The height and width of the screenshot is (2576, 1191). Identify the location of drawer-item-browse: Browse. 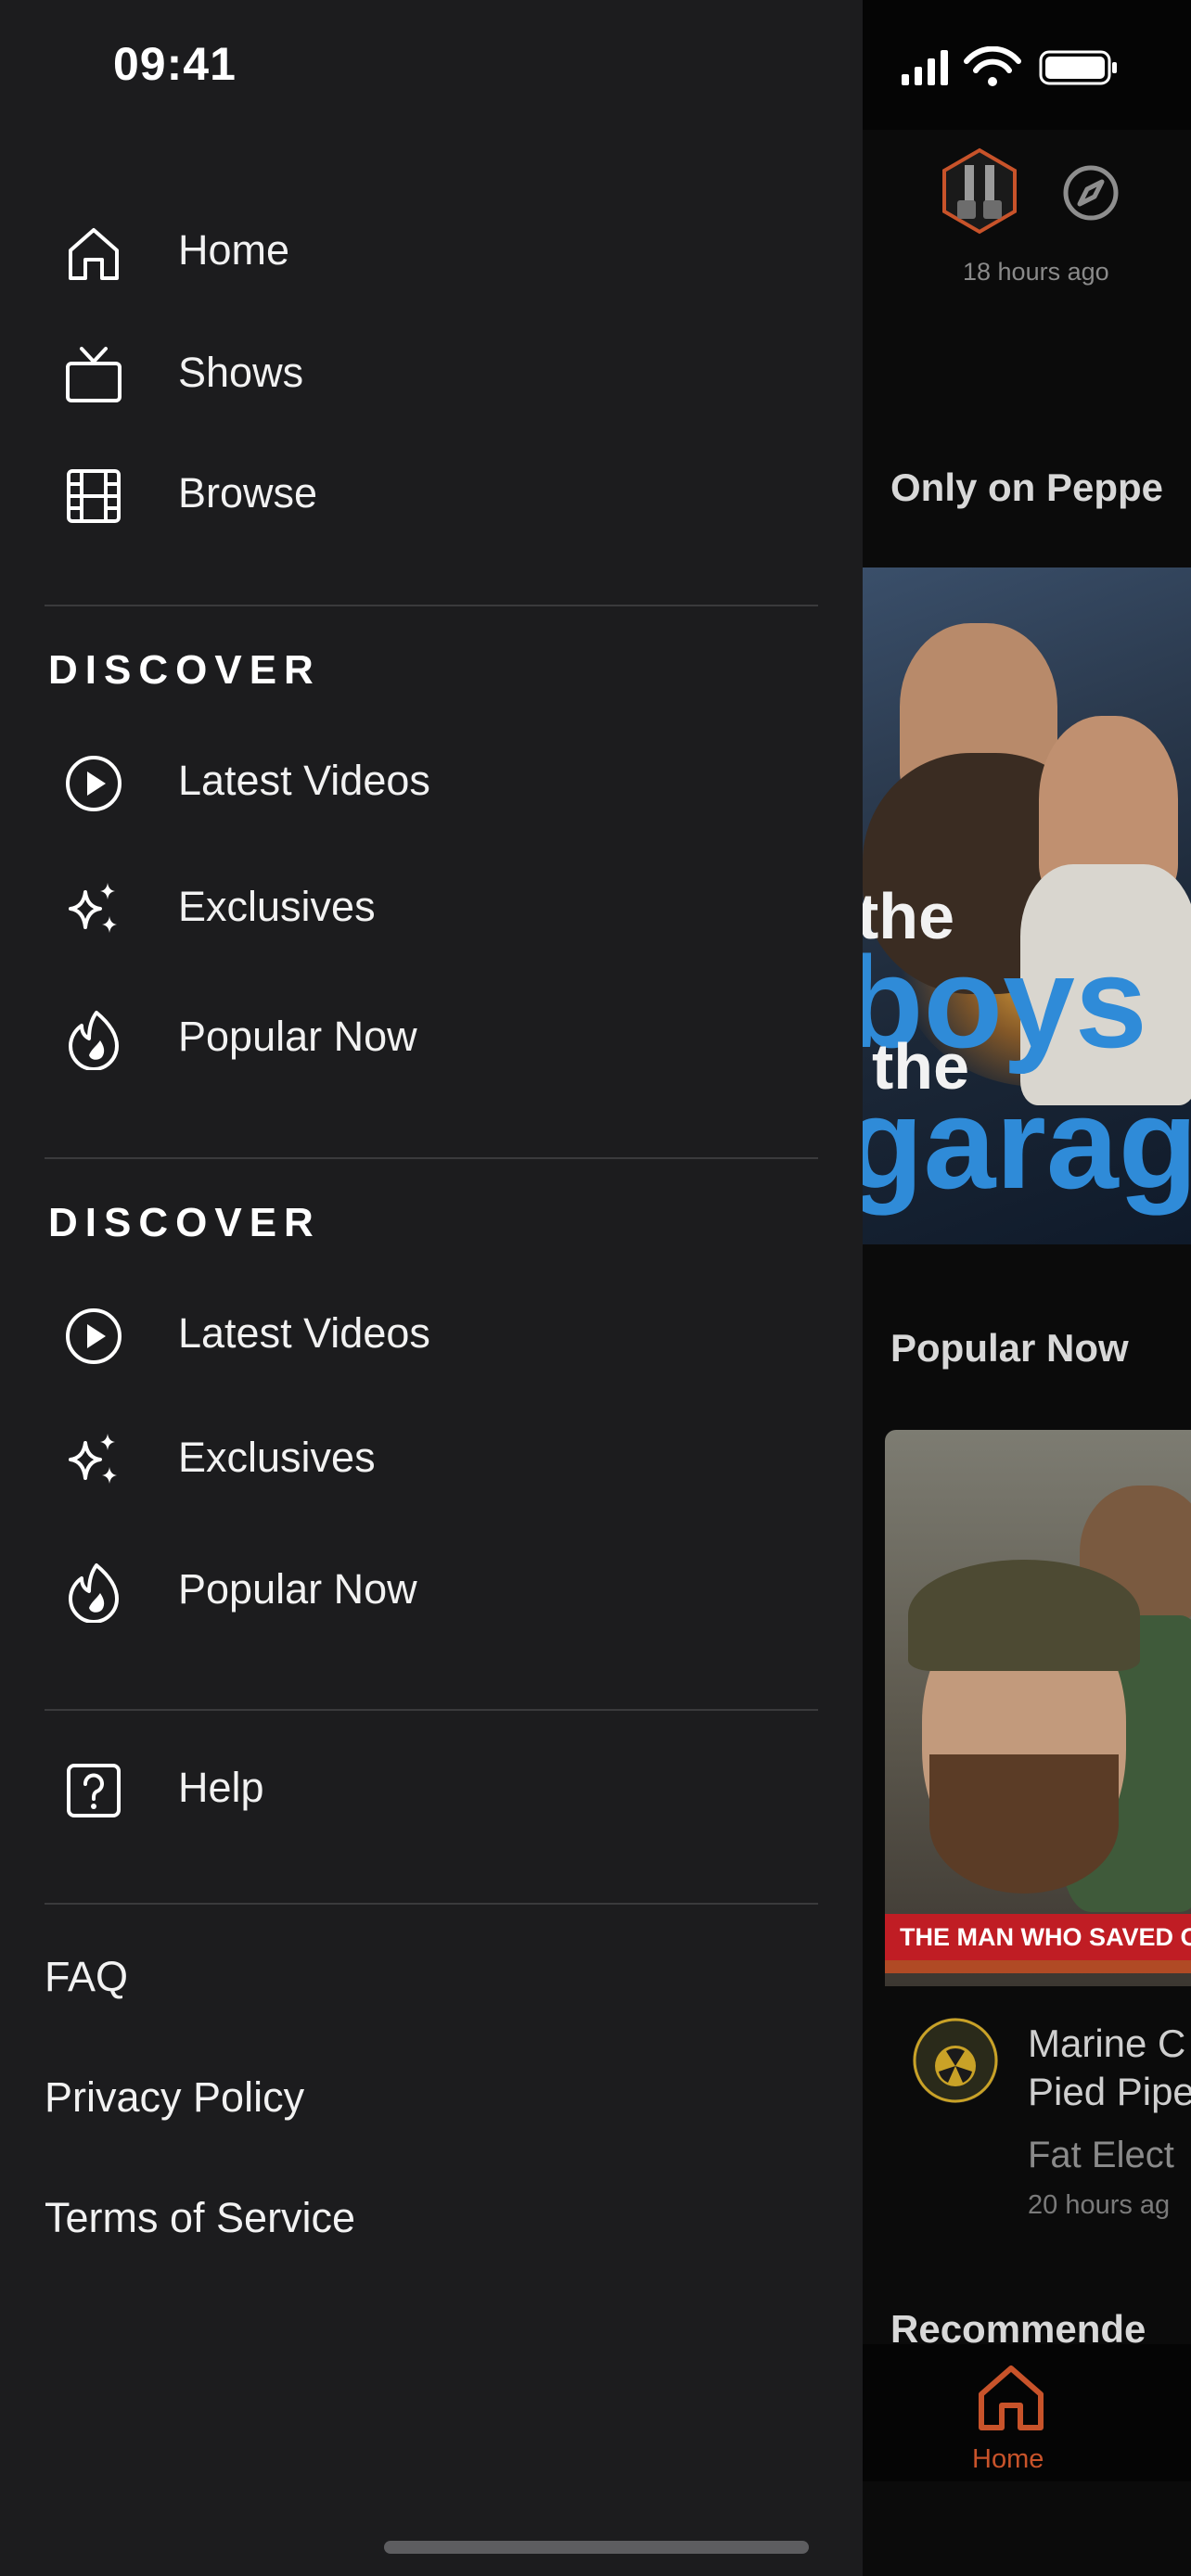
(431, 492).